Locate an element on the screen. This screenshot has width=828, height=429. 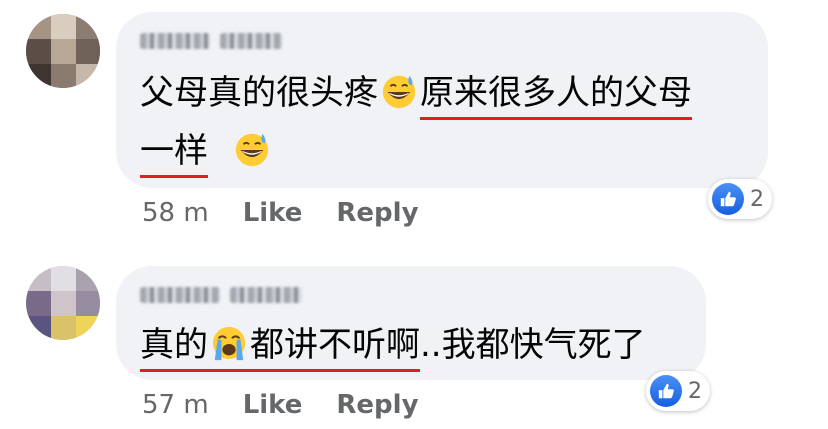
comment-text-part: 都讲不听啊 is located at coordinates (335, 345).